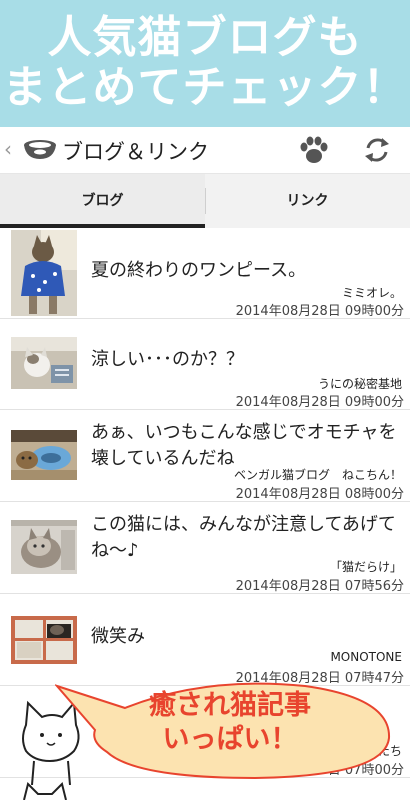  I want to click on paw-icon, so click(314, 150).